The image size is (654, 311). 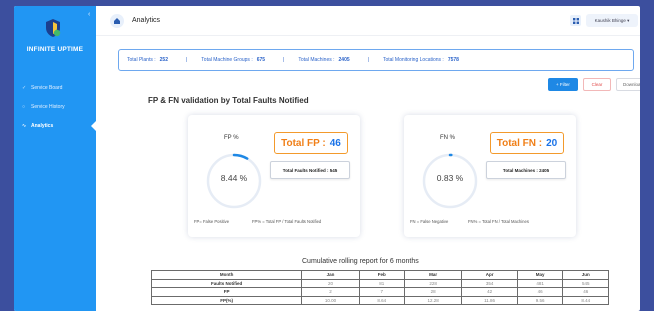 What do you see at coordinates (612, 20) in the screenshot?
I see `user-menu: Kaushik Bhinge ▾` at bounding box center [612, 20].